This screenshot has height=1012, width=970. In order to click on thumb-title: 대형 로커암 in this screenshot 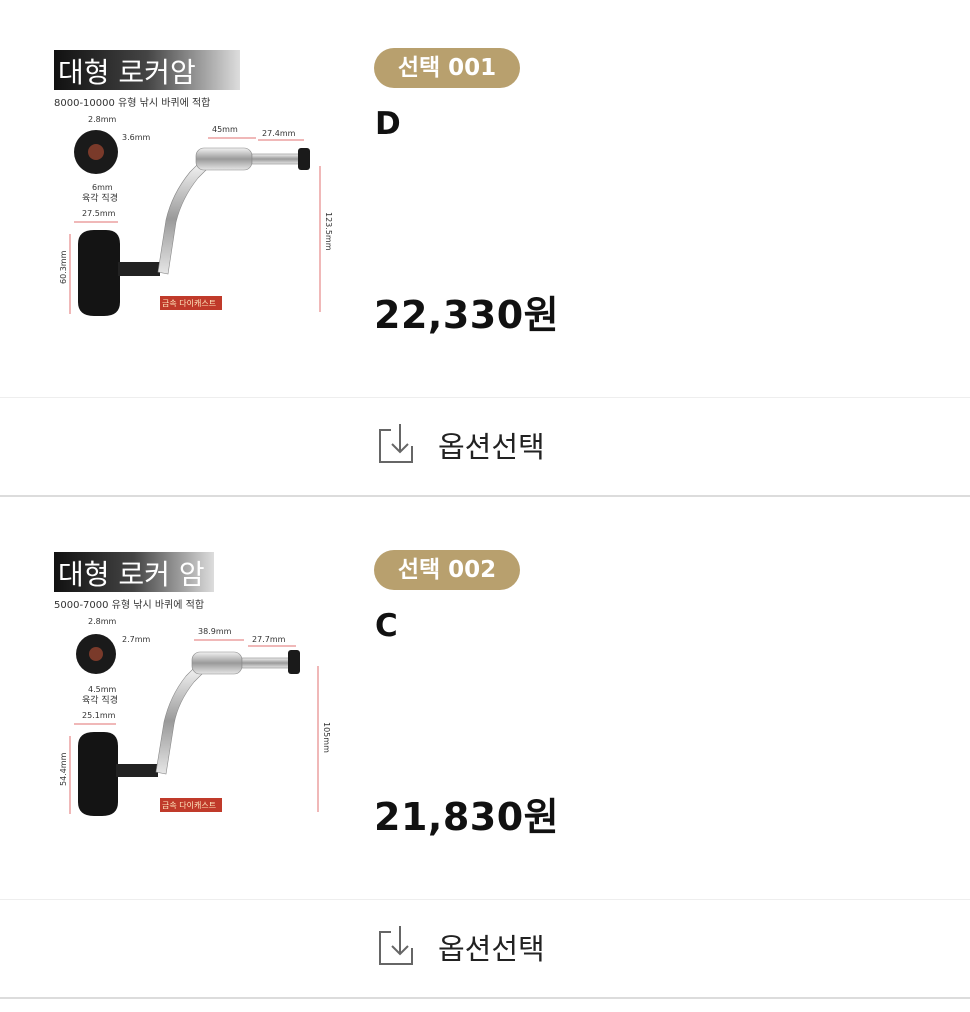, I will do `click(127, 72)`.